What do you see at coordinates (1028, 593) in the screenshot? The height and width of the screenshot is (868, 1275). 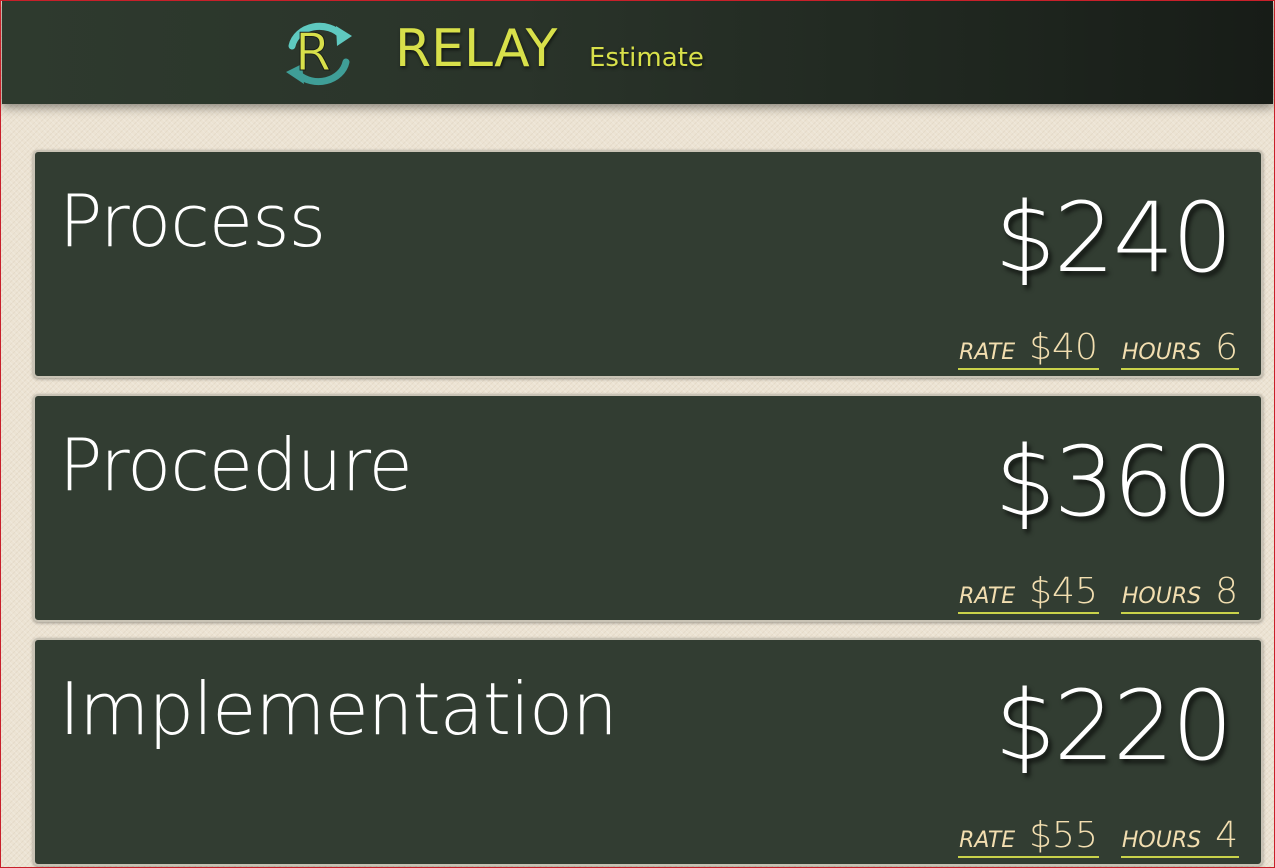 I see `rate-field: RATE $45` at bounding box center [1028, 593].